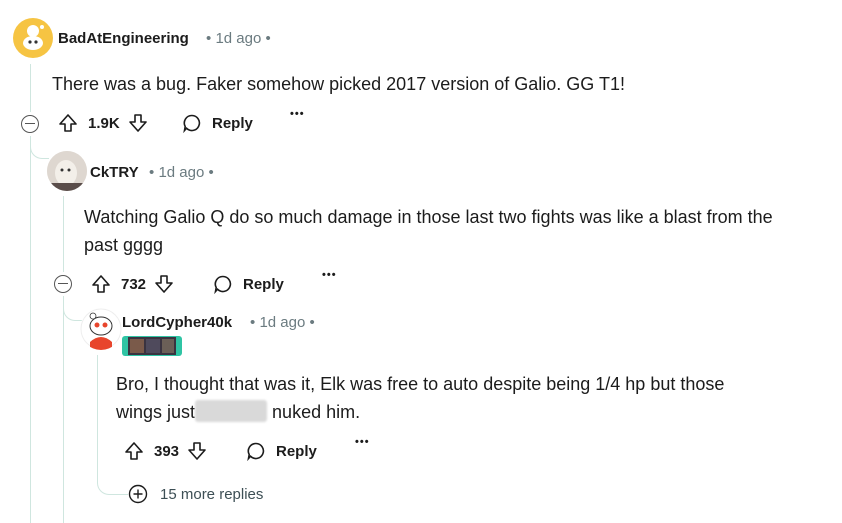  I want to click on redacted-blur, so click(231, 411).